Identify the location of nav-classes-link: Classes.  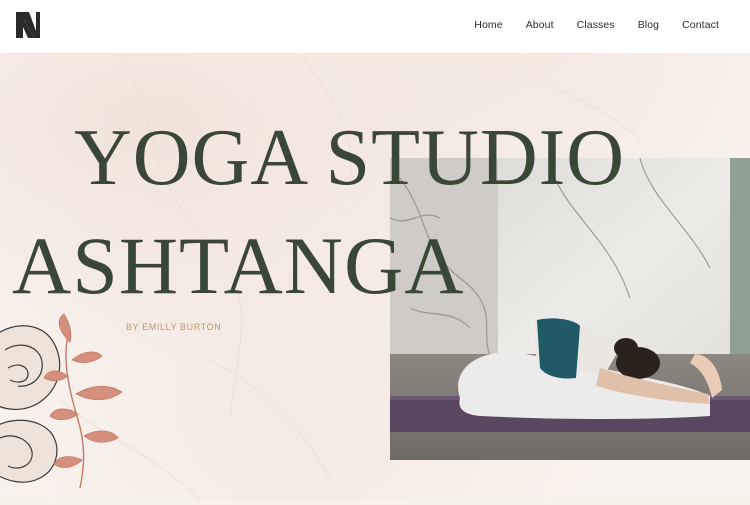
(596, 25).